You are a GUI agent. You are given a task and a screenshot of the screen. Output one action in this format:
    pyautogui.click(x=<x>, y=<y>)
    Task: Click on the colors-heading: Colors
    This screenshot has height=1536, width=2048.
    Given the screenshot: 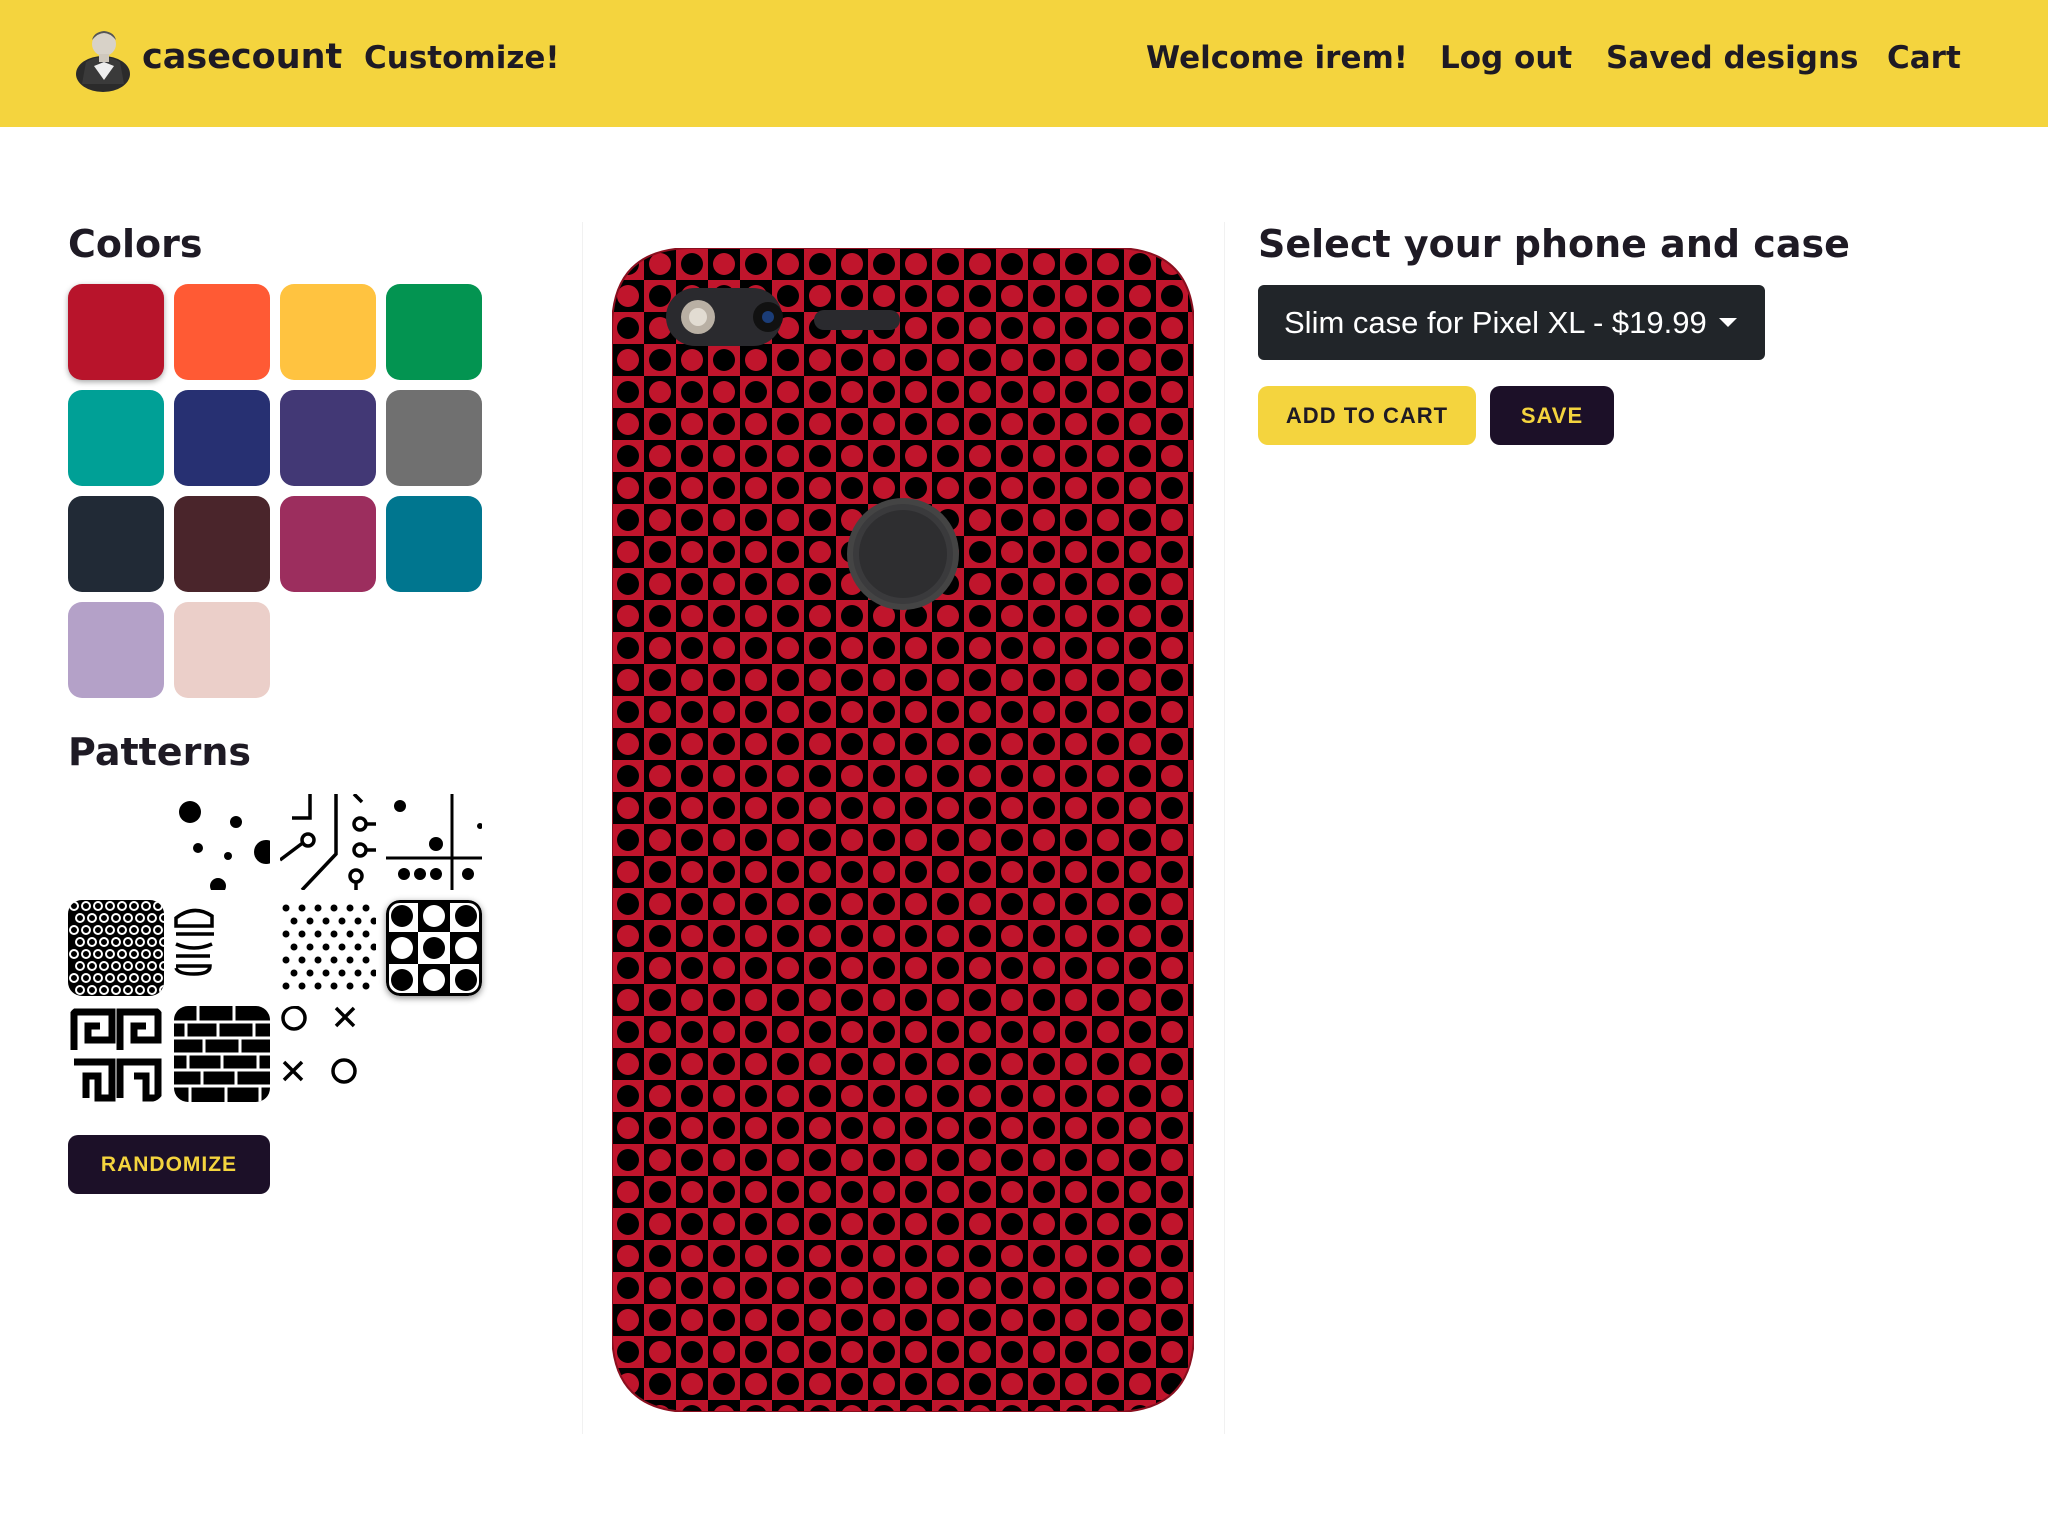 What is the action you would take?
    pyautogui.click(x=135, y=244)
    